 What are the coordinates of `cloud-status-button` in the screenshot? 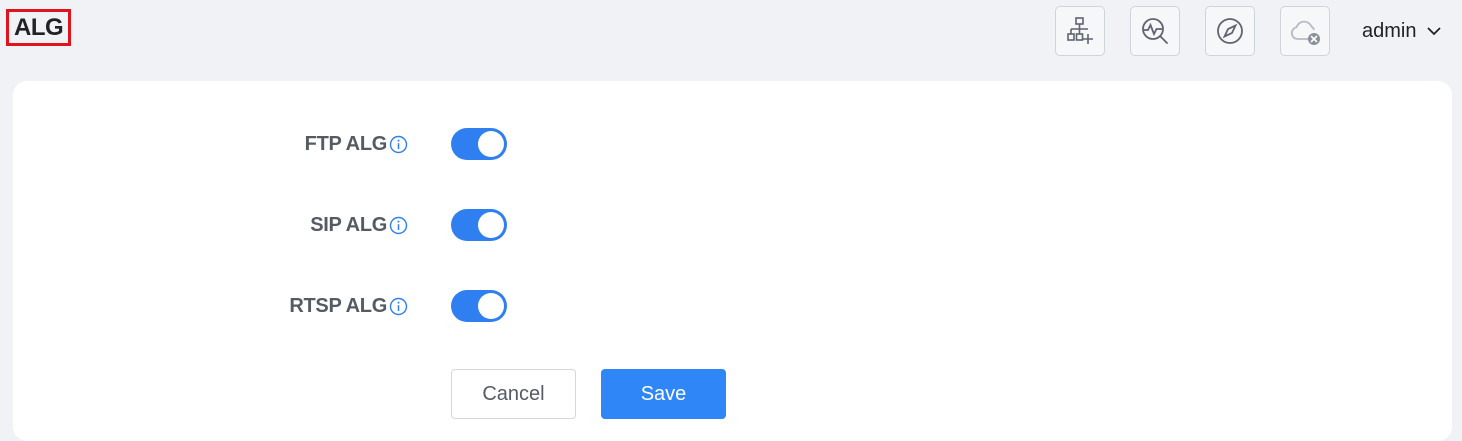 It's located at (1305, 31).